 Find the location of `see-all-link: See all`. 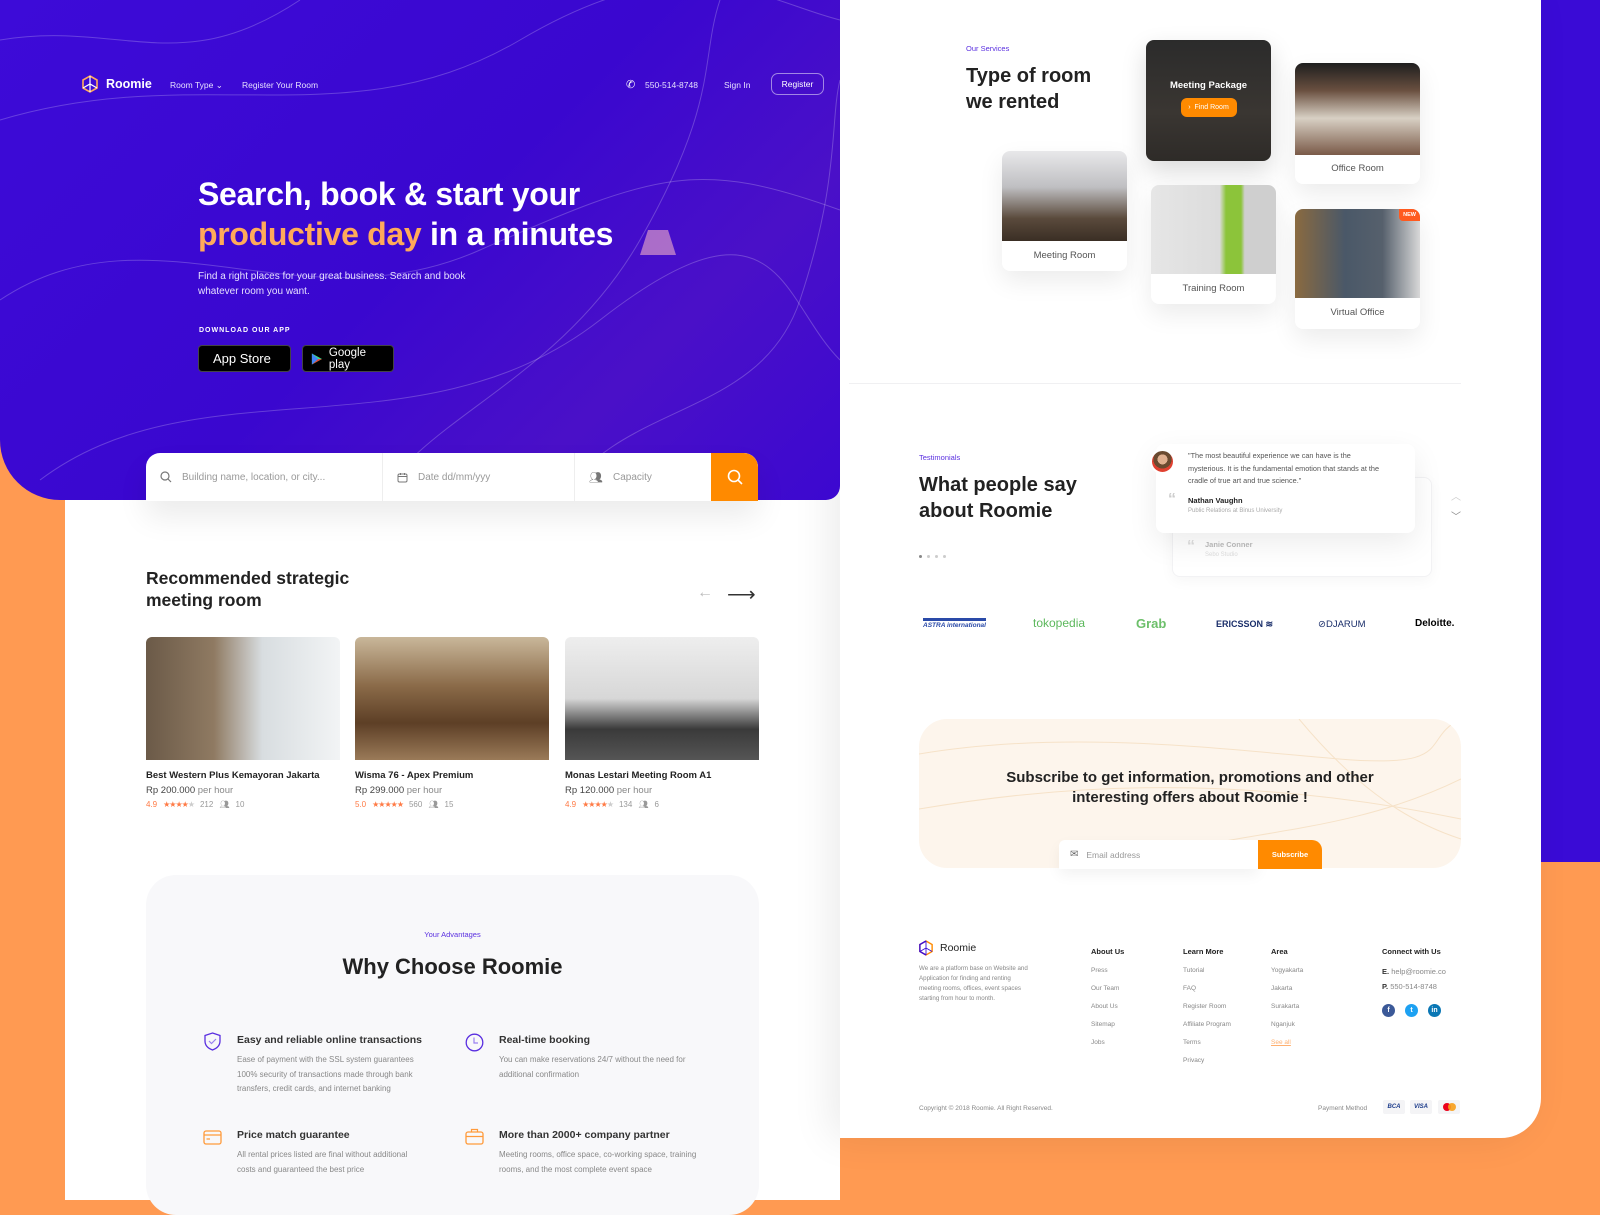

see-all-link: See all is located at coordinates (1287, 1042).